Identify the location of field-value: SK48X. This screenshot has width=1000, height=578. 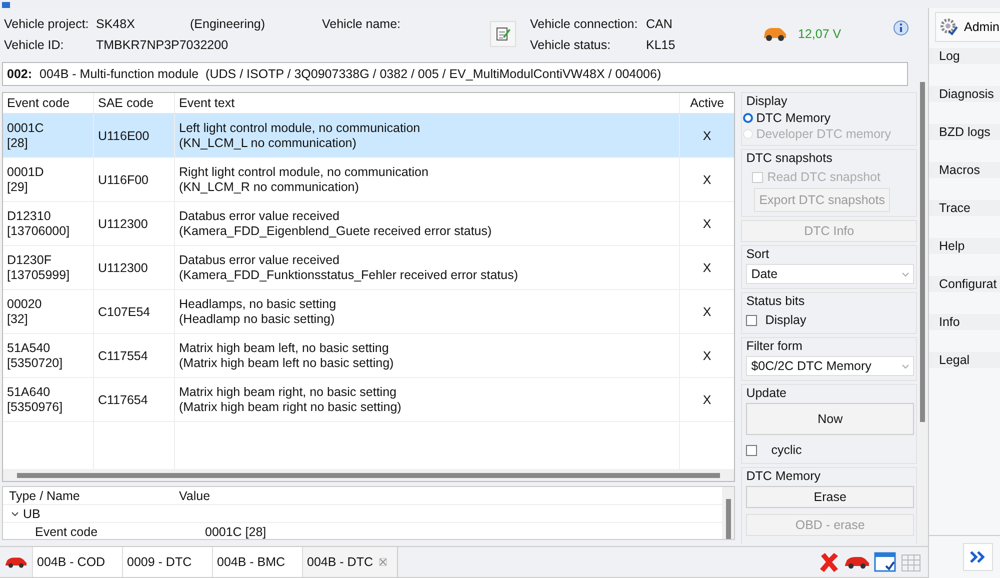
(116, 23).